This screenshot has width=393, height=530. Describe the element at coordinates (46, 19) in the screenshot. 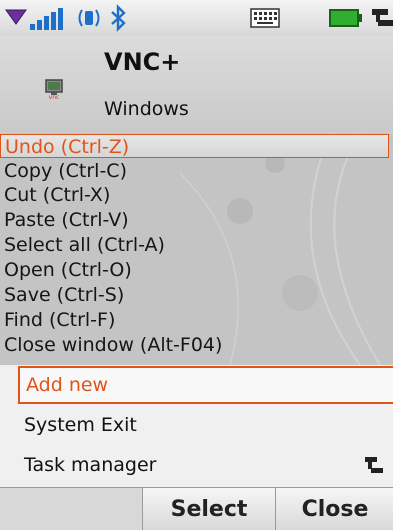

I see `signal-strength-icon` at that location.